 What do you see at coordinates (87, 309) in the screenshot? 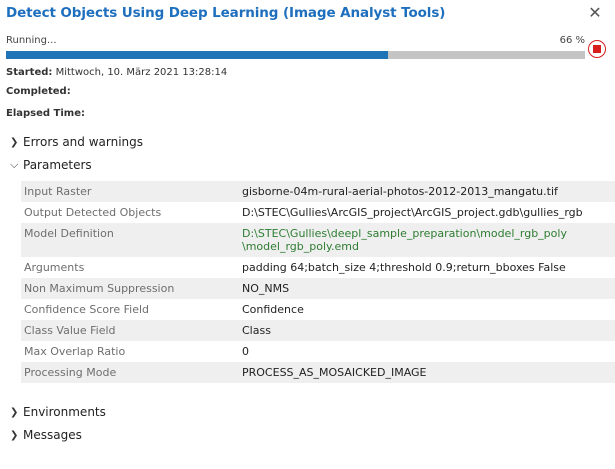
I see `parameter-name: Confidence Score Field` at bounding box center [87, 309].